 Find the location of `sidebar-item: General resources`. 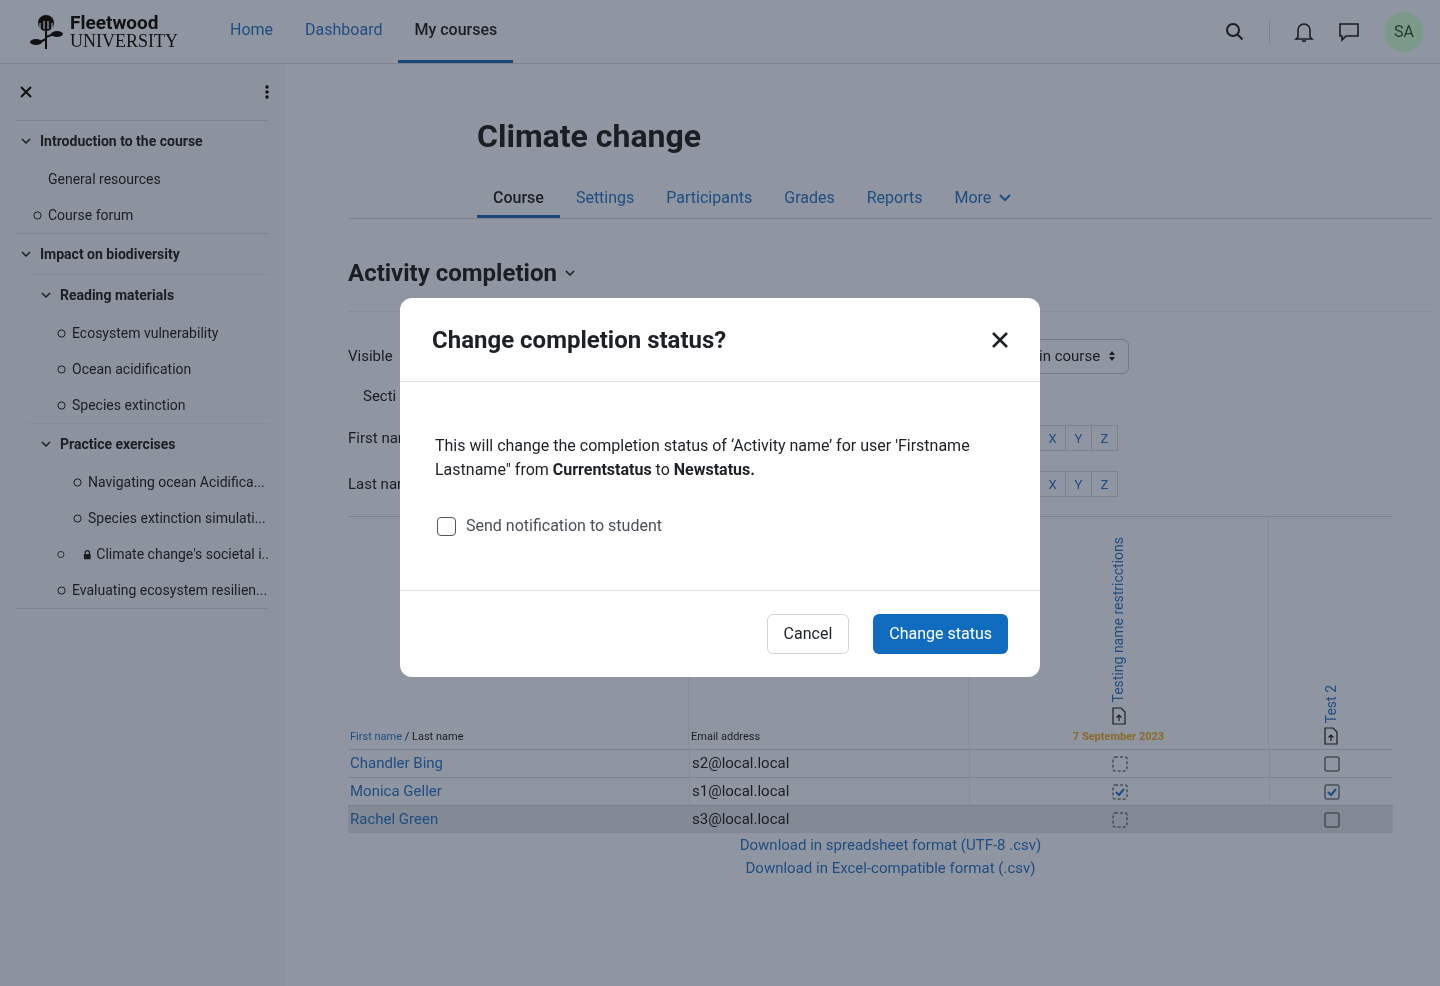

sidebar-item: General resources is located at coordinates (104, 179).